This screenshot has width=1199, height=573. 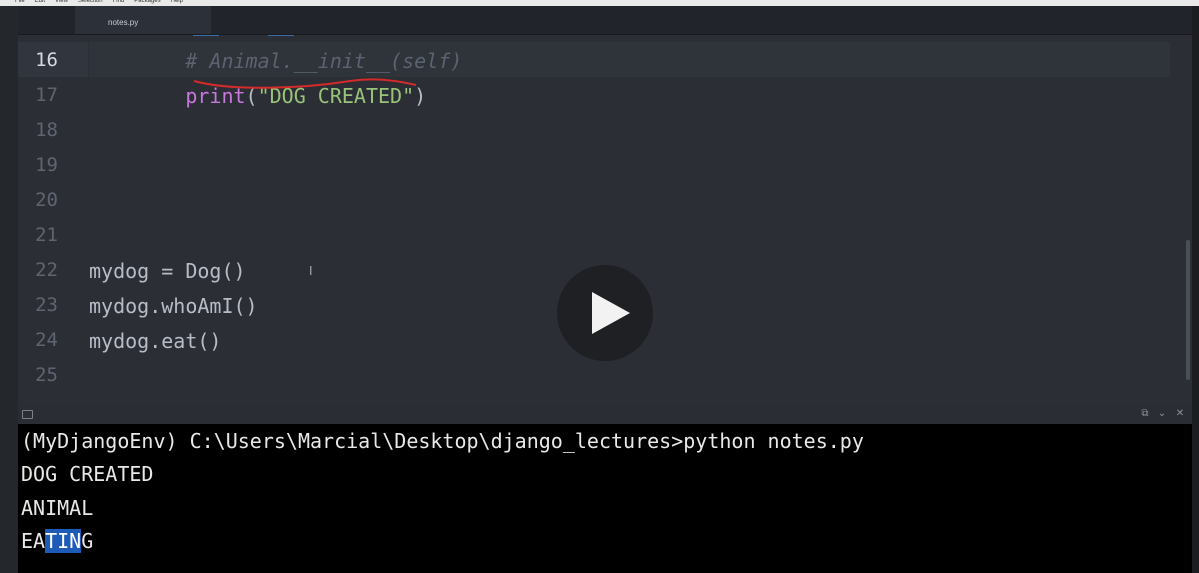 What do you see at coordinates (1188, 310) in the screenshot?
I see `scrollbar-thumb` at bounding box center [1188, 310].